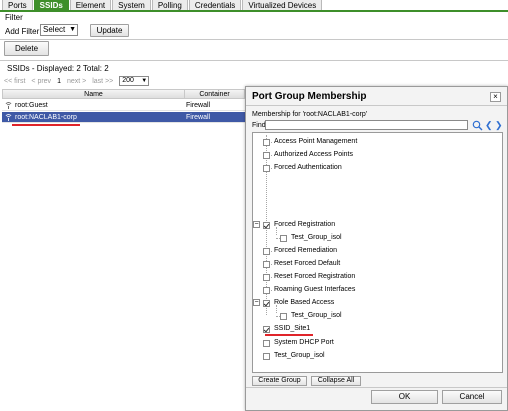 Image resolution: width=508 pixels, height=411 pixels. I want to click on filter-select: Select ▼, so click(59, 30).